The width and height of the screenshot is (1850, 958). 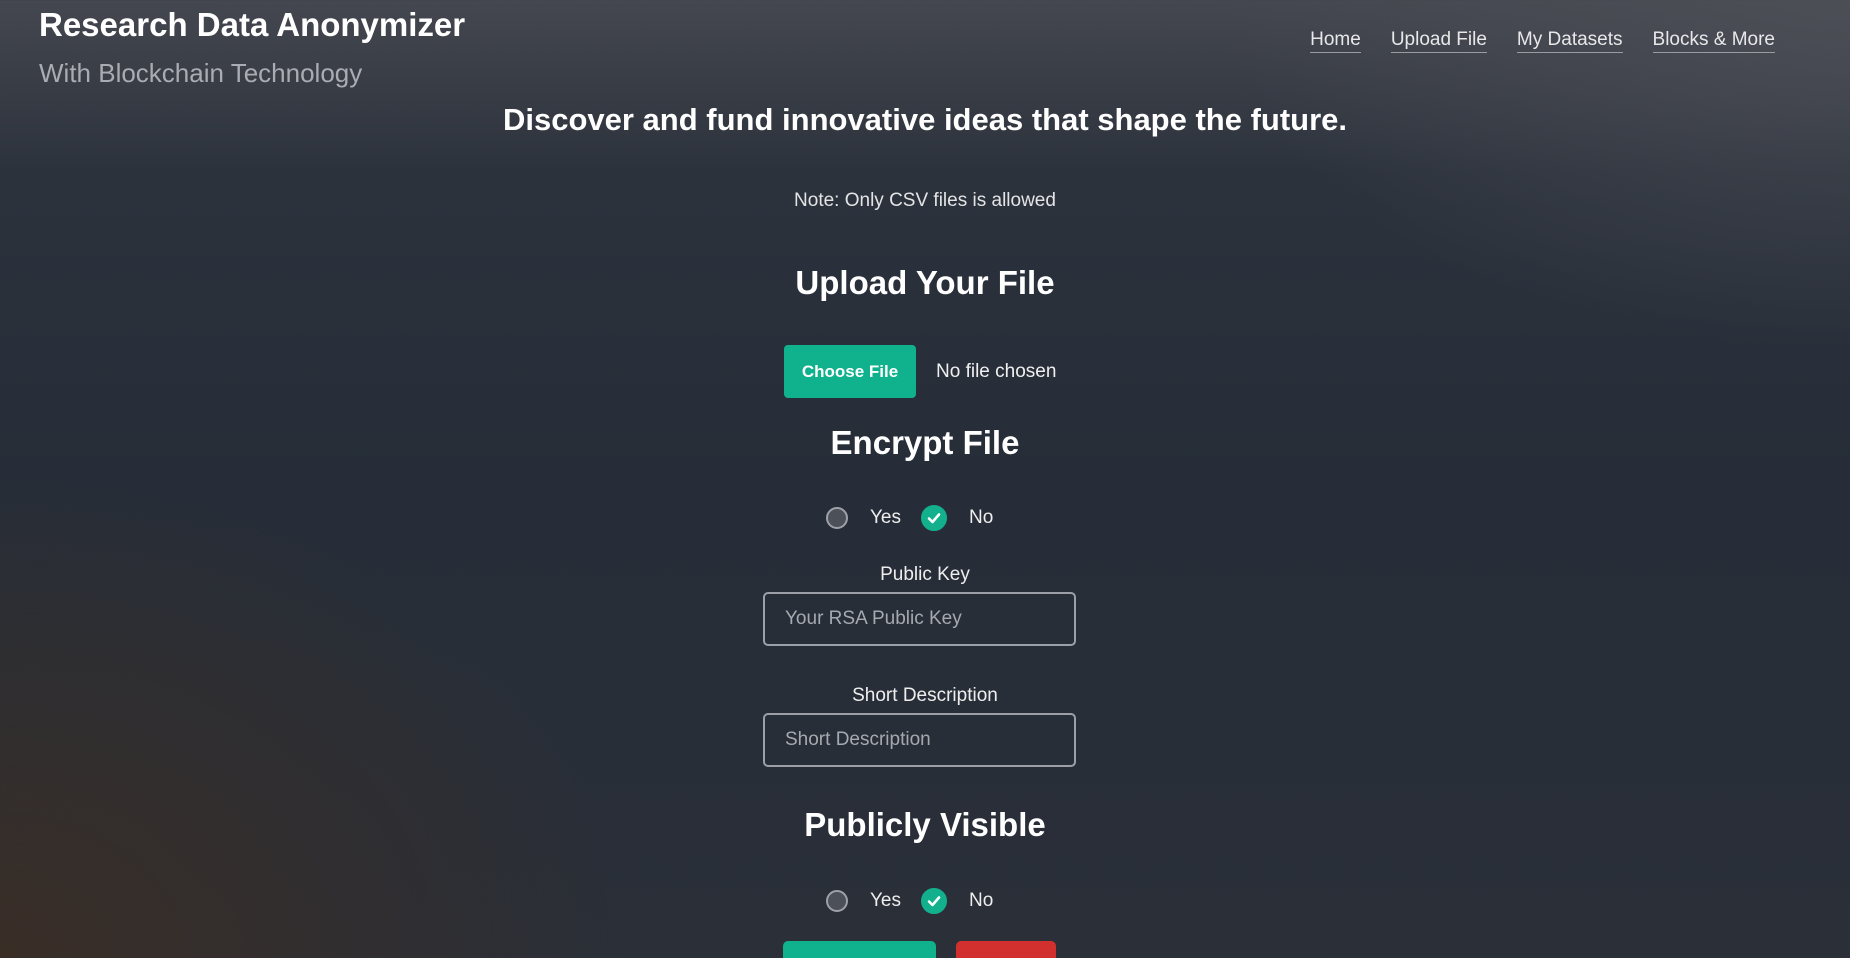 What do you see at coordinates (837, 901) in the screenshot?
I see `visible-yes-radio` at bounding box center [837, 901].